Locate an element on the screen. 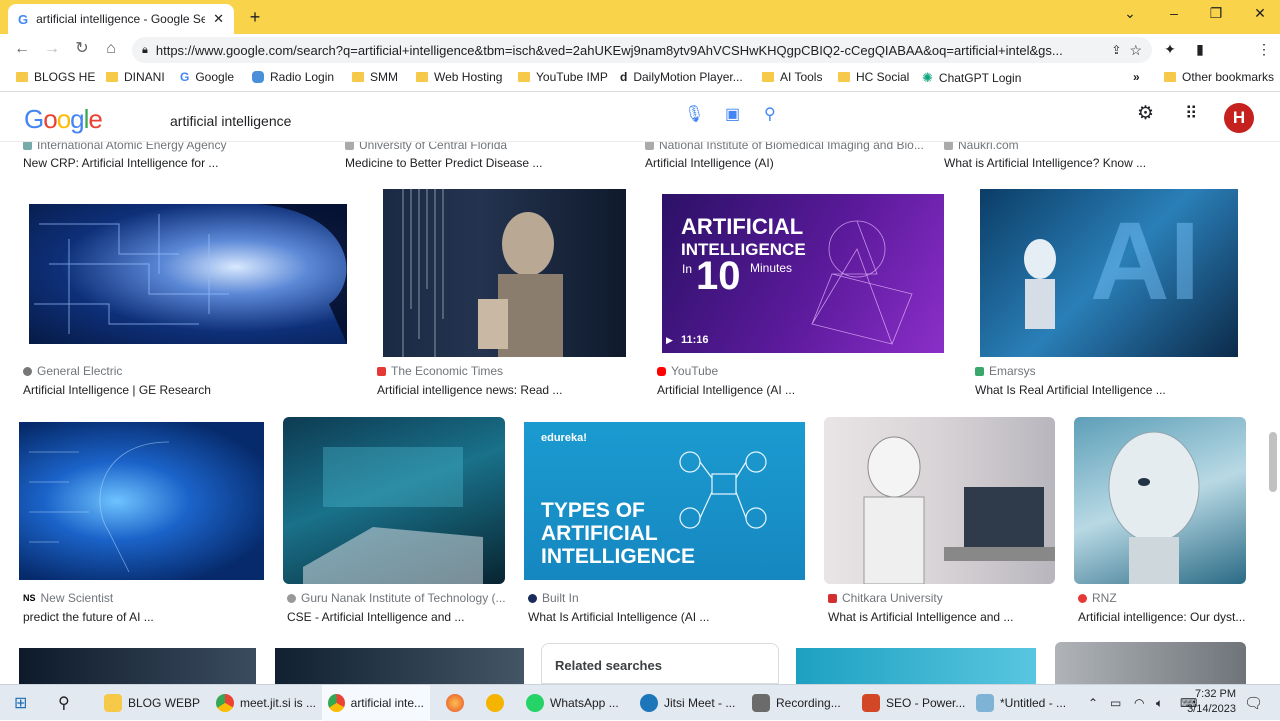 This screenshot has height=721, width=1280. settings-gear-icon: ⚙ is located at coordinates (1145, 113).